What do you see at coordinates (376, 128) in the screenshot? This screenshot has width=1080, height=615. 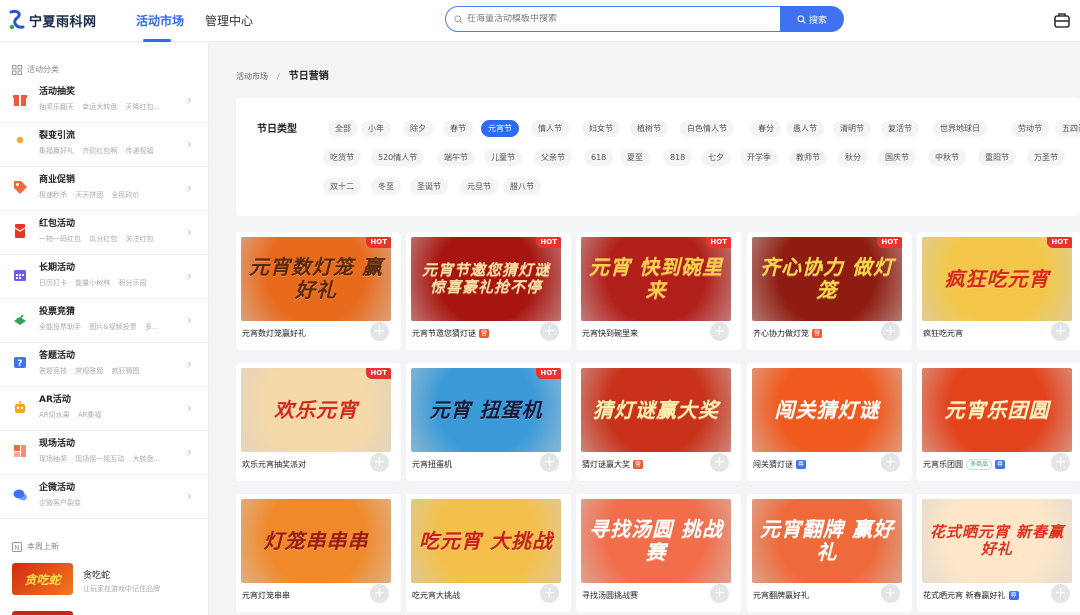 I see `filter-chip: 小年` at bounding box center [376, 128].